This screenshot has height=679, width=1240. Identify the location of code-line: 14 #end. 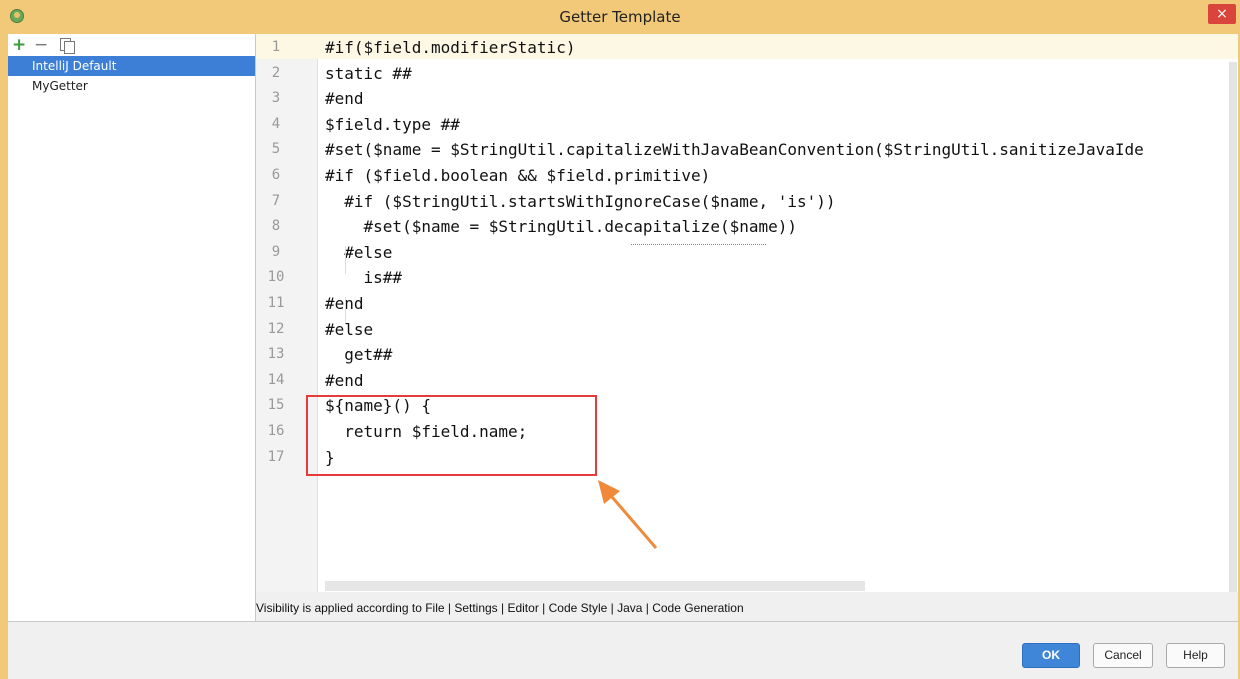
(747, 381).